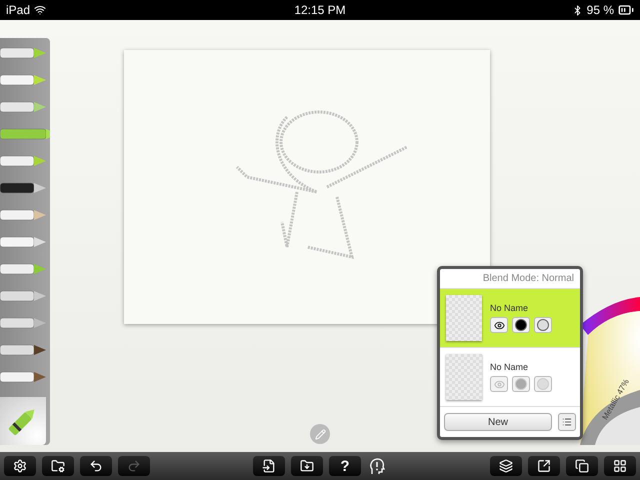 This screenshot has height=480, width=640. What do you see at coordinates (610, 370) in the screenshot?
I see `color-wheel` at bounding box center [610, 370].